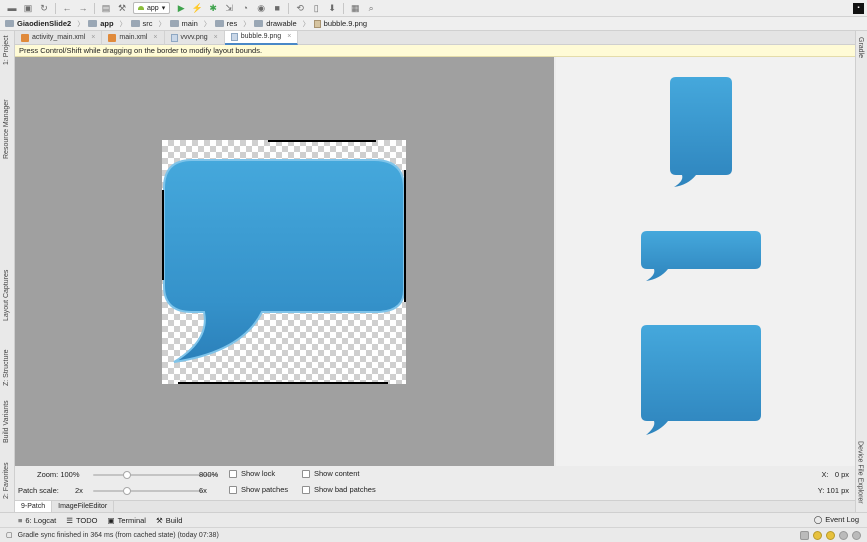 The height and width of the screenshot is (542, 867). Describe the element at coordinates (28, 8) in the screenshot. I see `save-icon: ▣` at that location.